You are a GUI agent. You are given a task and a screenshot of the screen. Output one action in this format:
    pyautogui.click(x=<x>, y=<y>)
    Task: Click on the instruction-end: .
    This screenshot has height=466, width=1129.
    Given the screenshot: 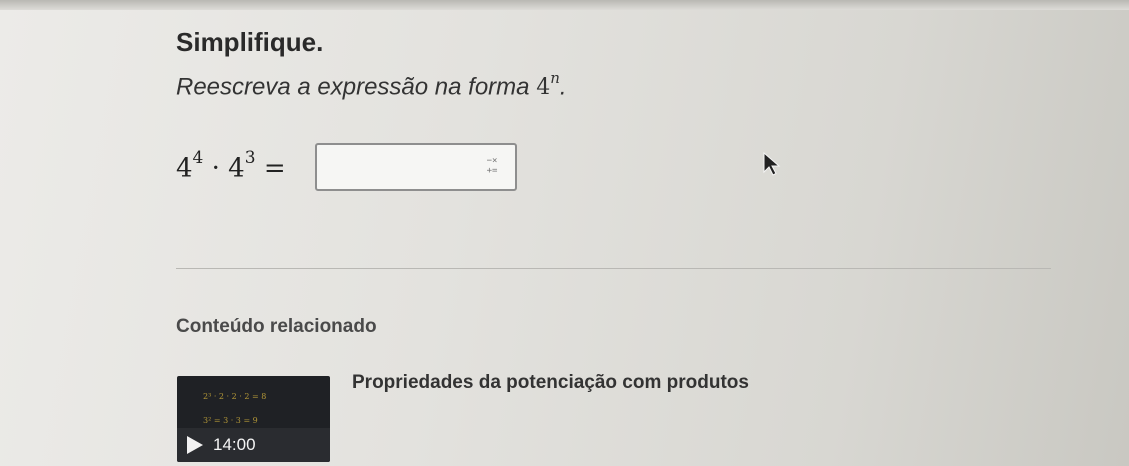 What is the action you would take?
    pyautogui.click(x=563, y=87)
    